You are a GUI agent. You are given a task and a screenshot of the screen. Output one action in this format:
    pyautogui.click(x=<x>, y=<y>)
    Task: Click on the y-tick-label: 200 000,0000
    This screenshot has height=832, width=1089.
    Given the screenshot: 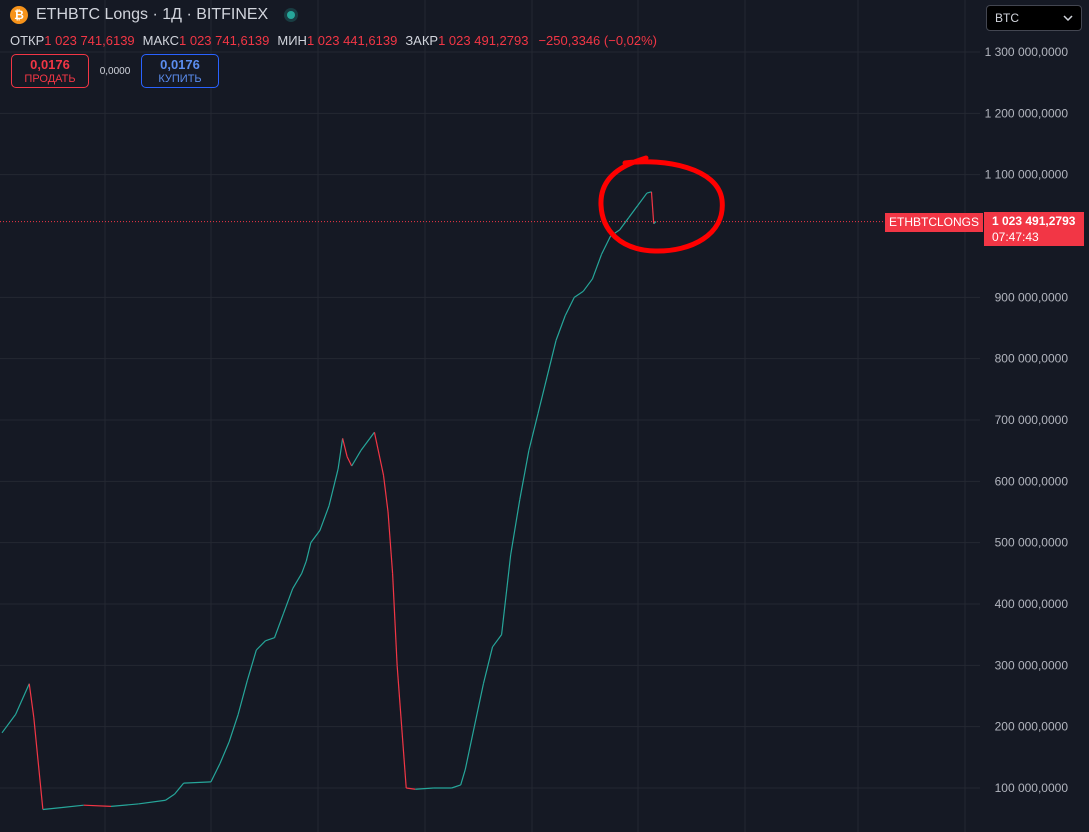 What is the action you would take?
    pyautogui.click(x=1032, y=727)
    